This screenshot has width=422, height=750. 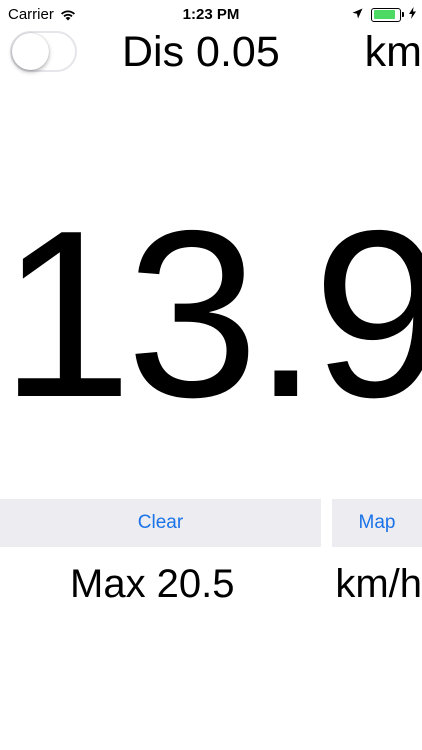 I want to click on tracking-toggle, so click(x=43, y=51).